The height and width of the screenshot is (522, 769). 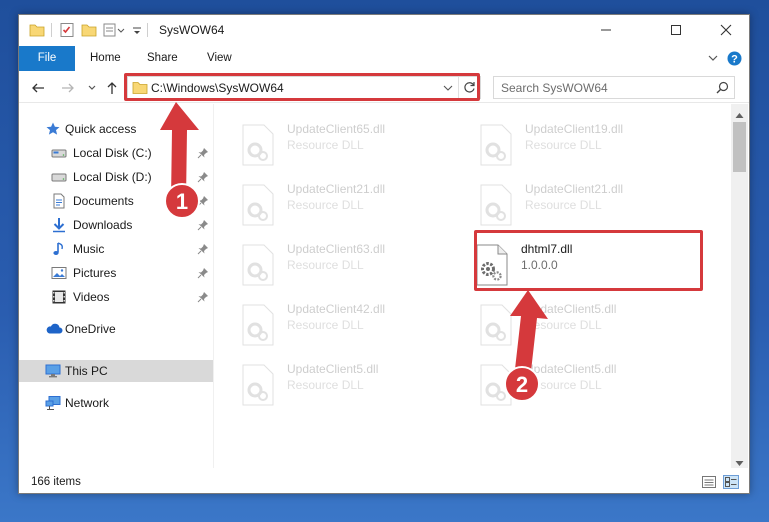 What do you see at coordinates (103, 201) in the screenshot?
I see `sidebar-item-label: Documents` at bounding box center [103, 201].